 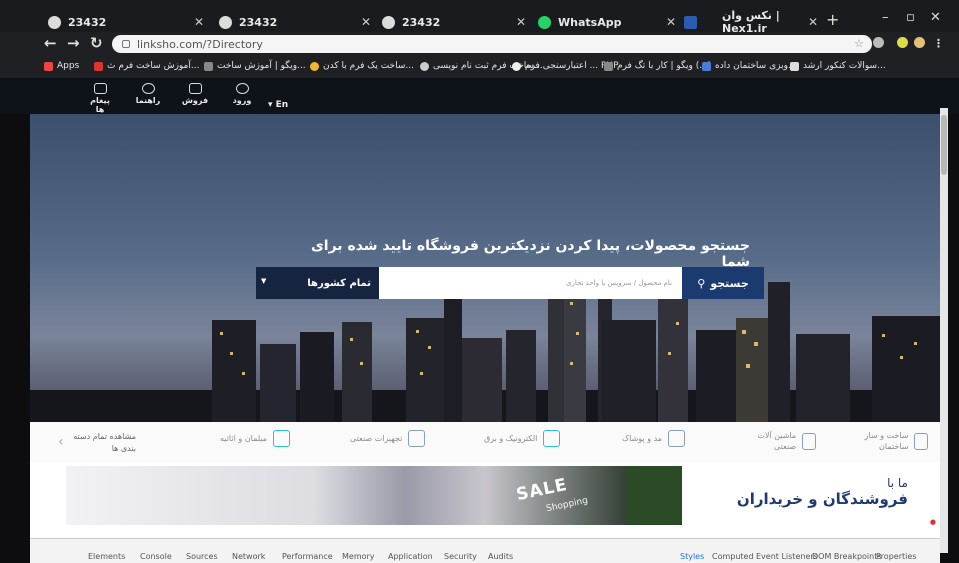 What do you see at coordinates (944, 145) in the screenshot?
I see `scrollbar-thumb` at bounding box center [944, 145].